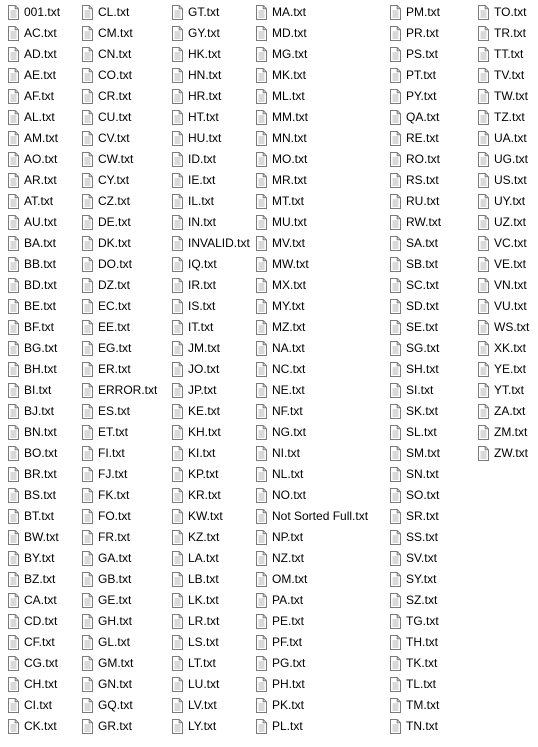  Describe the element at coordinates (30, 411) in the screenshot. I see `file-item: BJ.txt` at that location.